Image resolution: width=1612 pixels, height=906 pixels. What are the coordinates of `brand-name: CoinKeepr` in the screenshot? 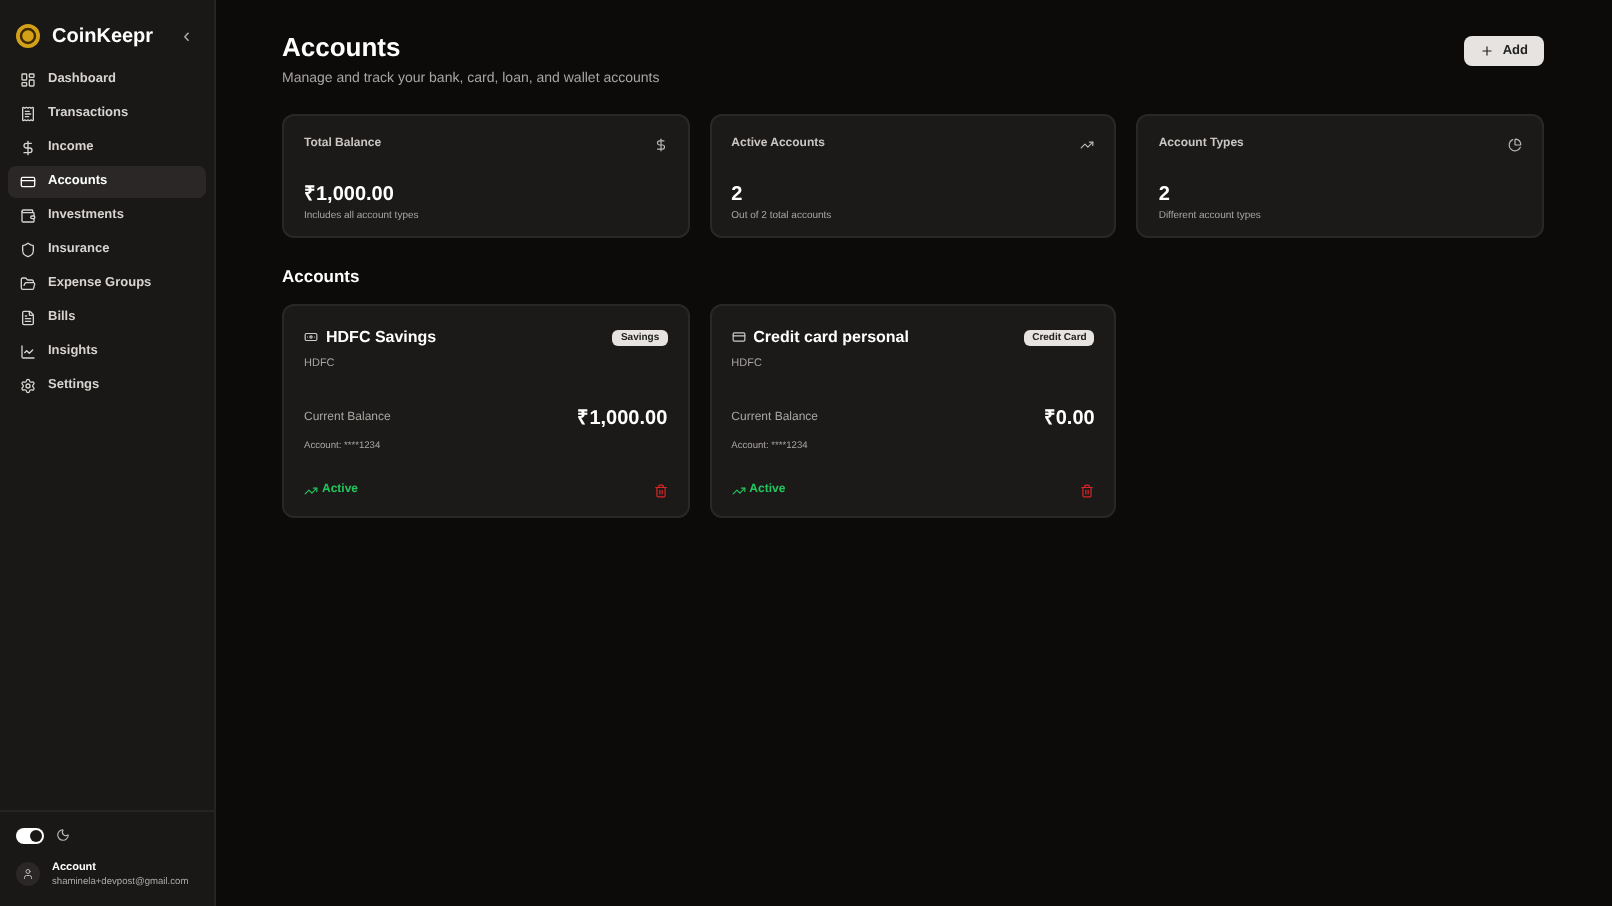 It's located at (103, 37).